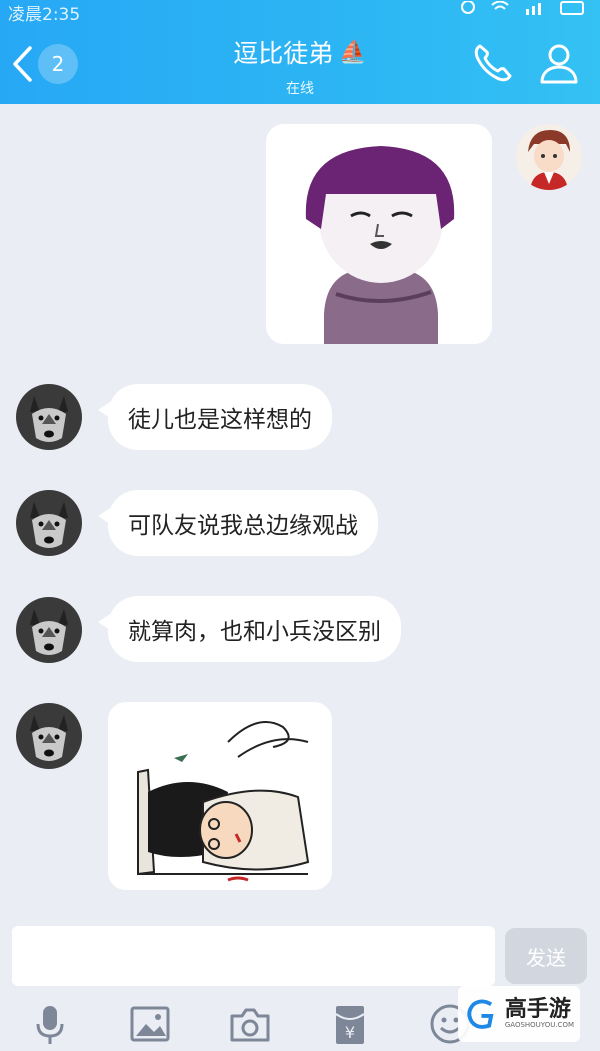 The image size is (600, 1051). Describe the element at coordinates (220, 420) in the screenshot. I see `message-text: 徒儿也是这样想的` at that location.